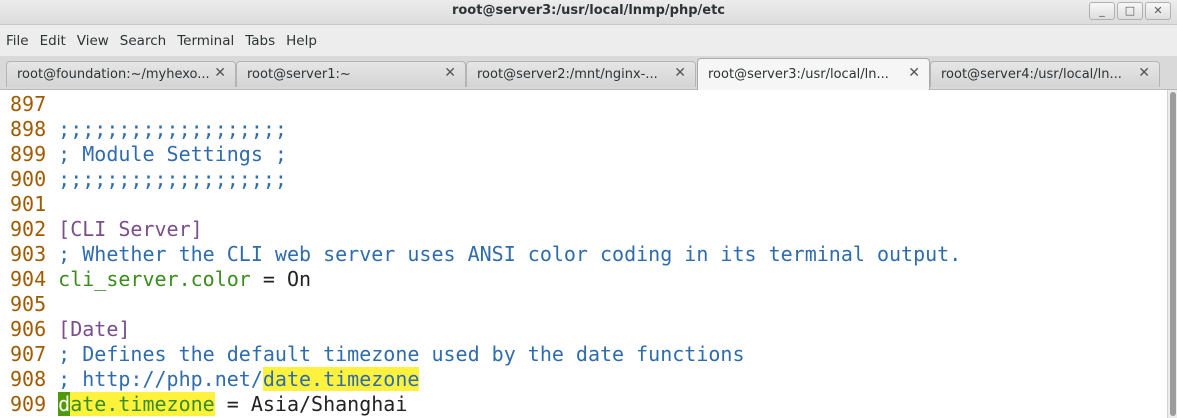 The image size is (1177, 418). What do you see at coordinates (28, 329) in the screenshot?
I see `line-number: 906` at bounding box center [28, 329].